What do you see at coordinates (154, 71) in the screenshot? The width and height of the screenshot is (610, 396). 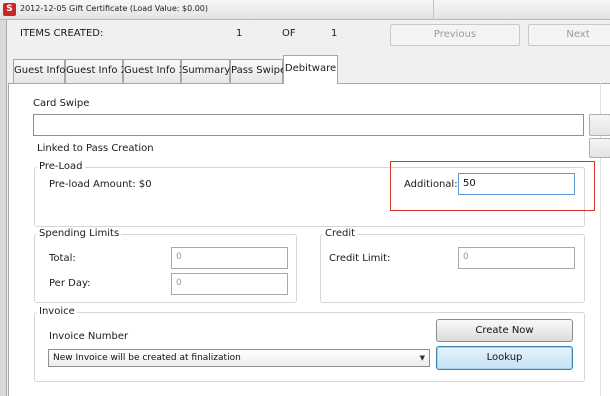 I see `tab-guest-info-3: Guest Info 3` at bounding box center [154, 71].